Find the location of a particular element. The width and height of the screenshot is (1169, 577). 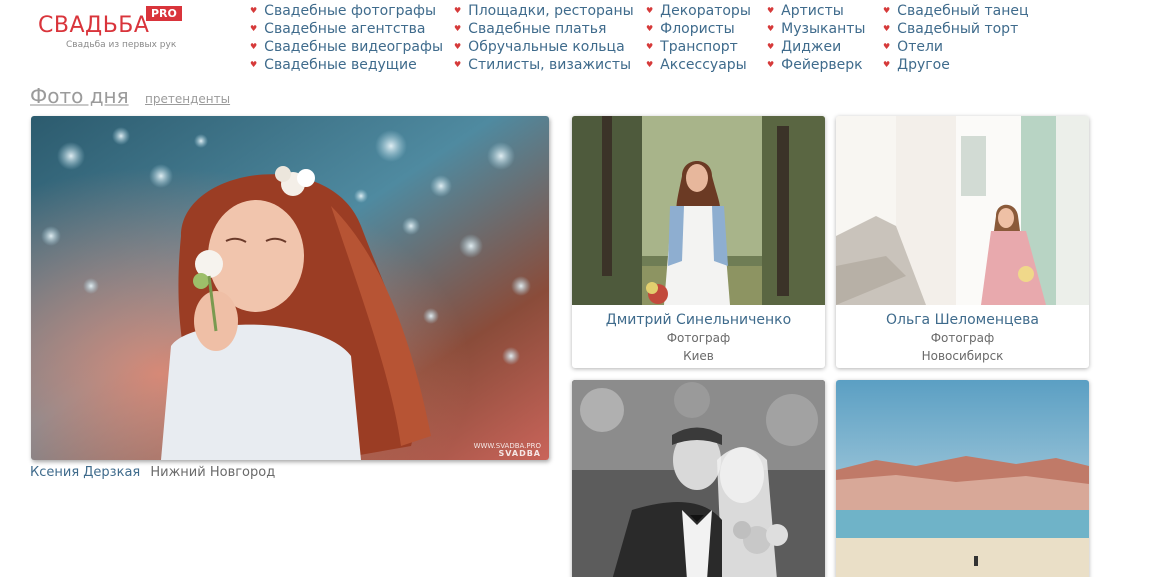

logo-text: СВАДЬБА is located at coordinates (94, 25).